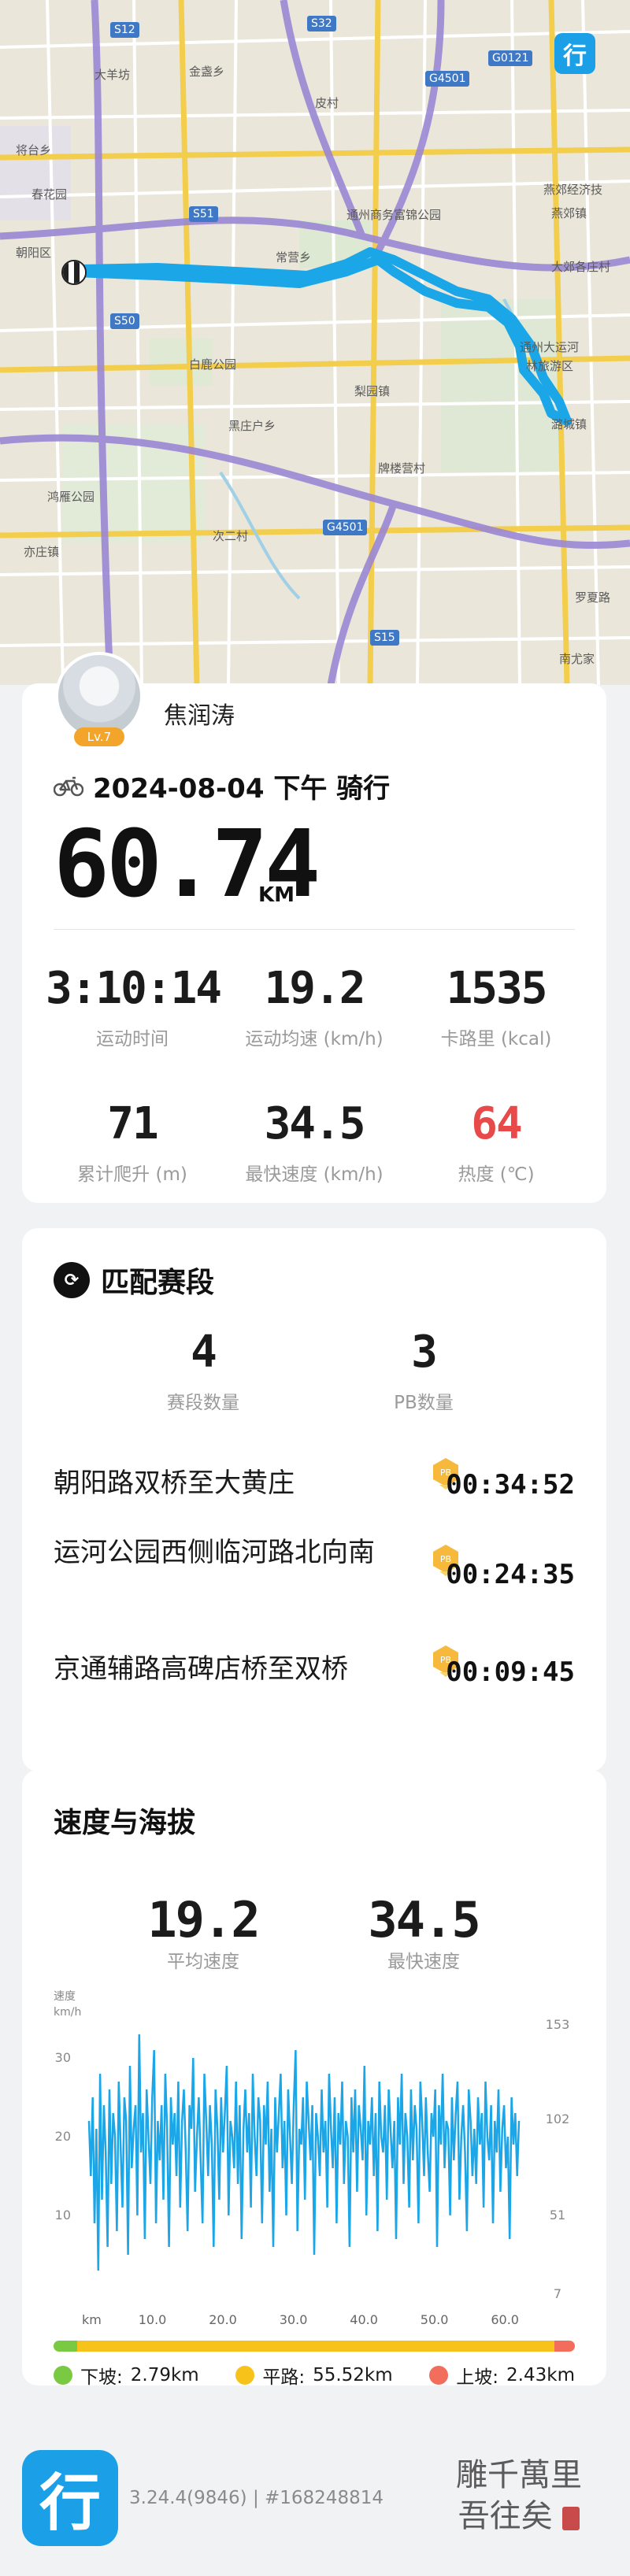  Describe the element at coordinates (558, 2024) in the screenshot. I see `y2-tick-label: 153` at that location.